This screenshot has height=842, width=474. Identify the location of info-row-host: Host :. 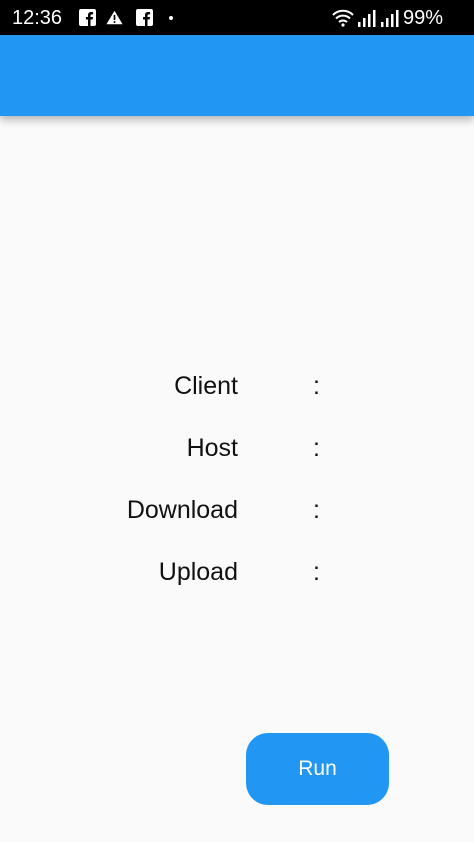
(237, 448).